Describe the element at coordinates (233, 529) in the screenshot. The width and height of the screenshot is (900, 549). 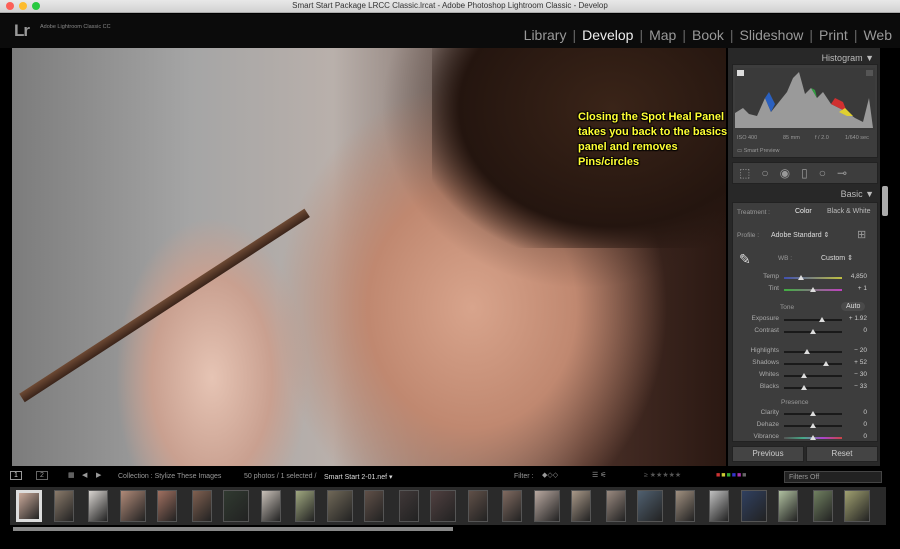
I see `filmstrip-scrollbar` at that location.